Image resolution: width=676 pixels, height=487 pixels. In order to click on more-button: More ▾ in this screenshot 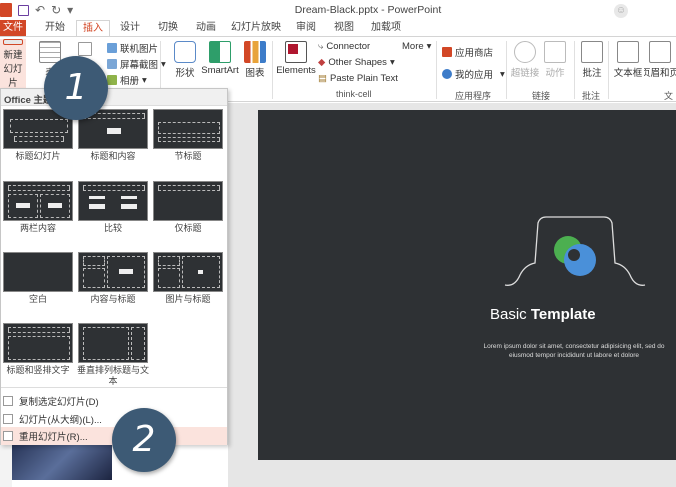, I will do `click(416, 46)`.